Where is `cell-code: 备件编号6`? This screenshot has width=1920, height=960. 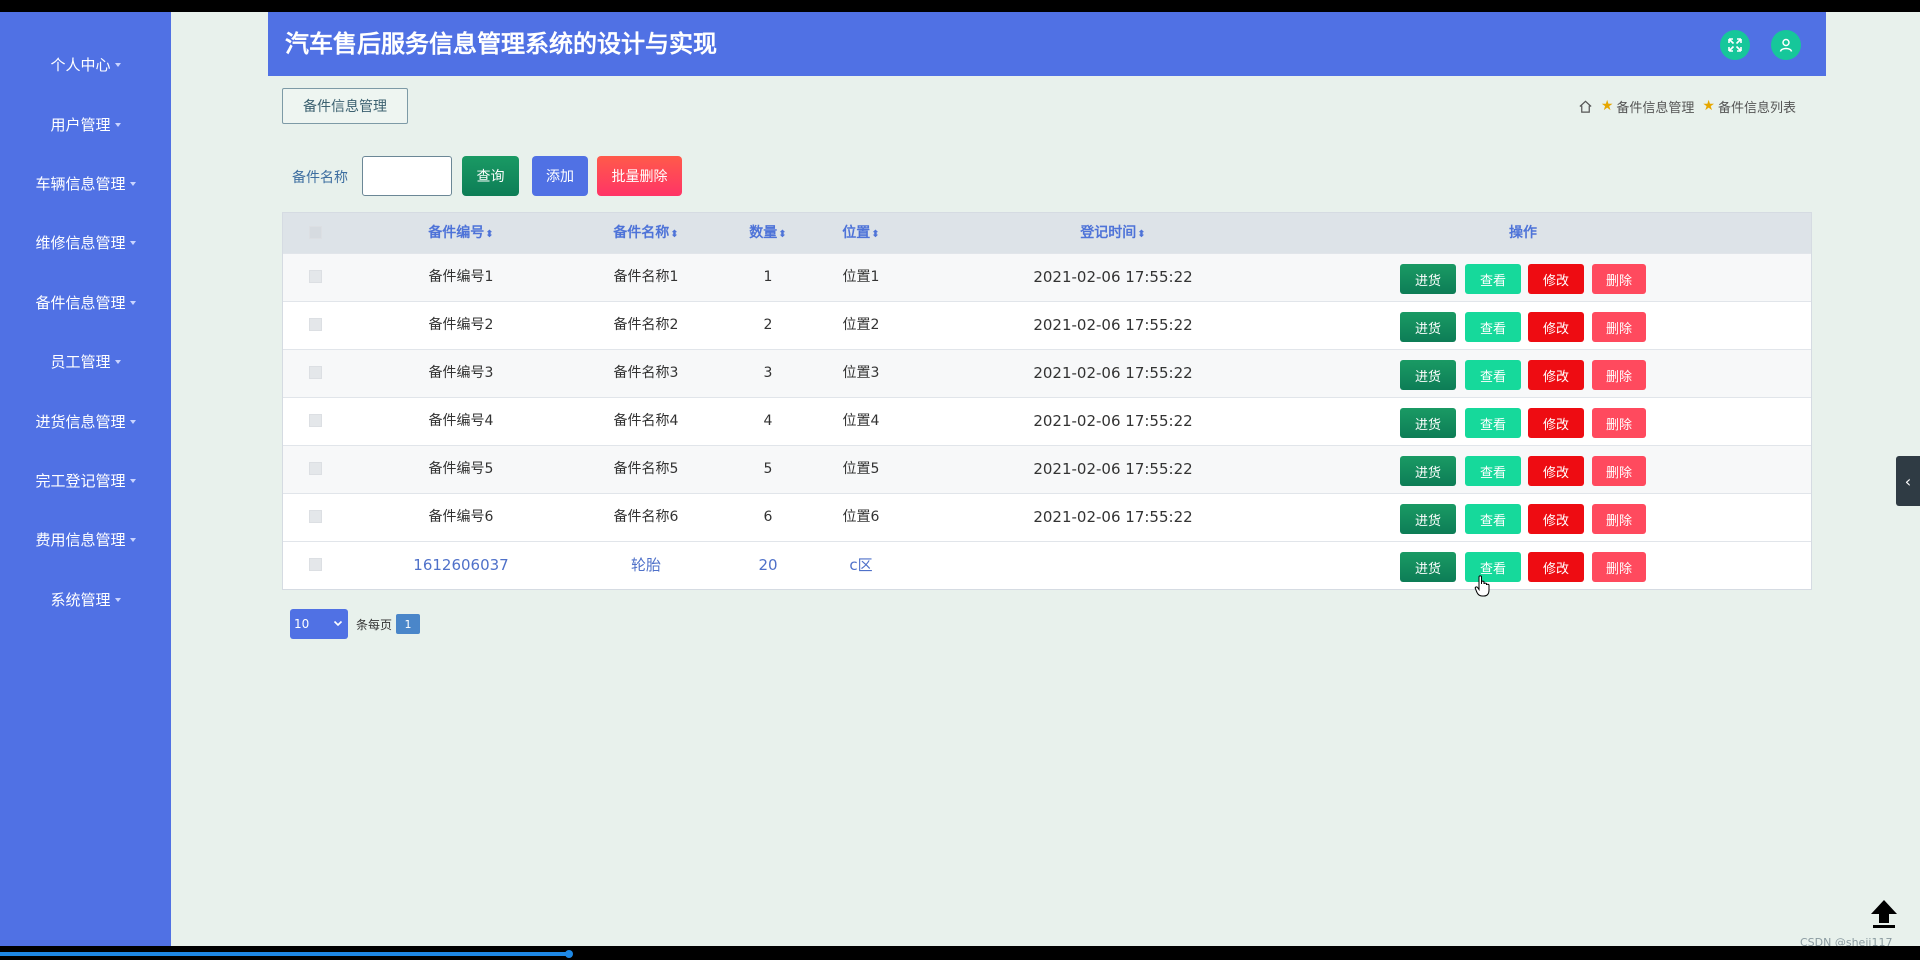
cell-code: 备件编号6 is located at coordinates (461, 517).